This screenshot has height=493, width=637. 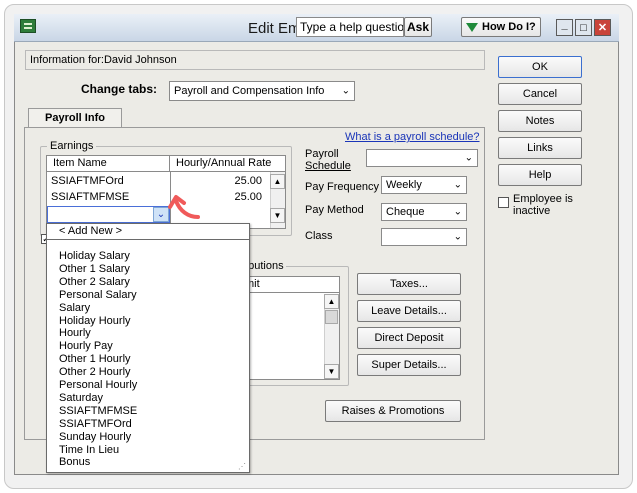 I want to click on list-item: Hourly Pay, so click(x=86, y=346).